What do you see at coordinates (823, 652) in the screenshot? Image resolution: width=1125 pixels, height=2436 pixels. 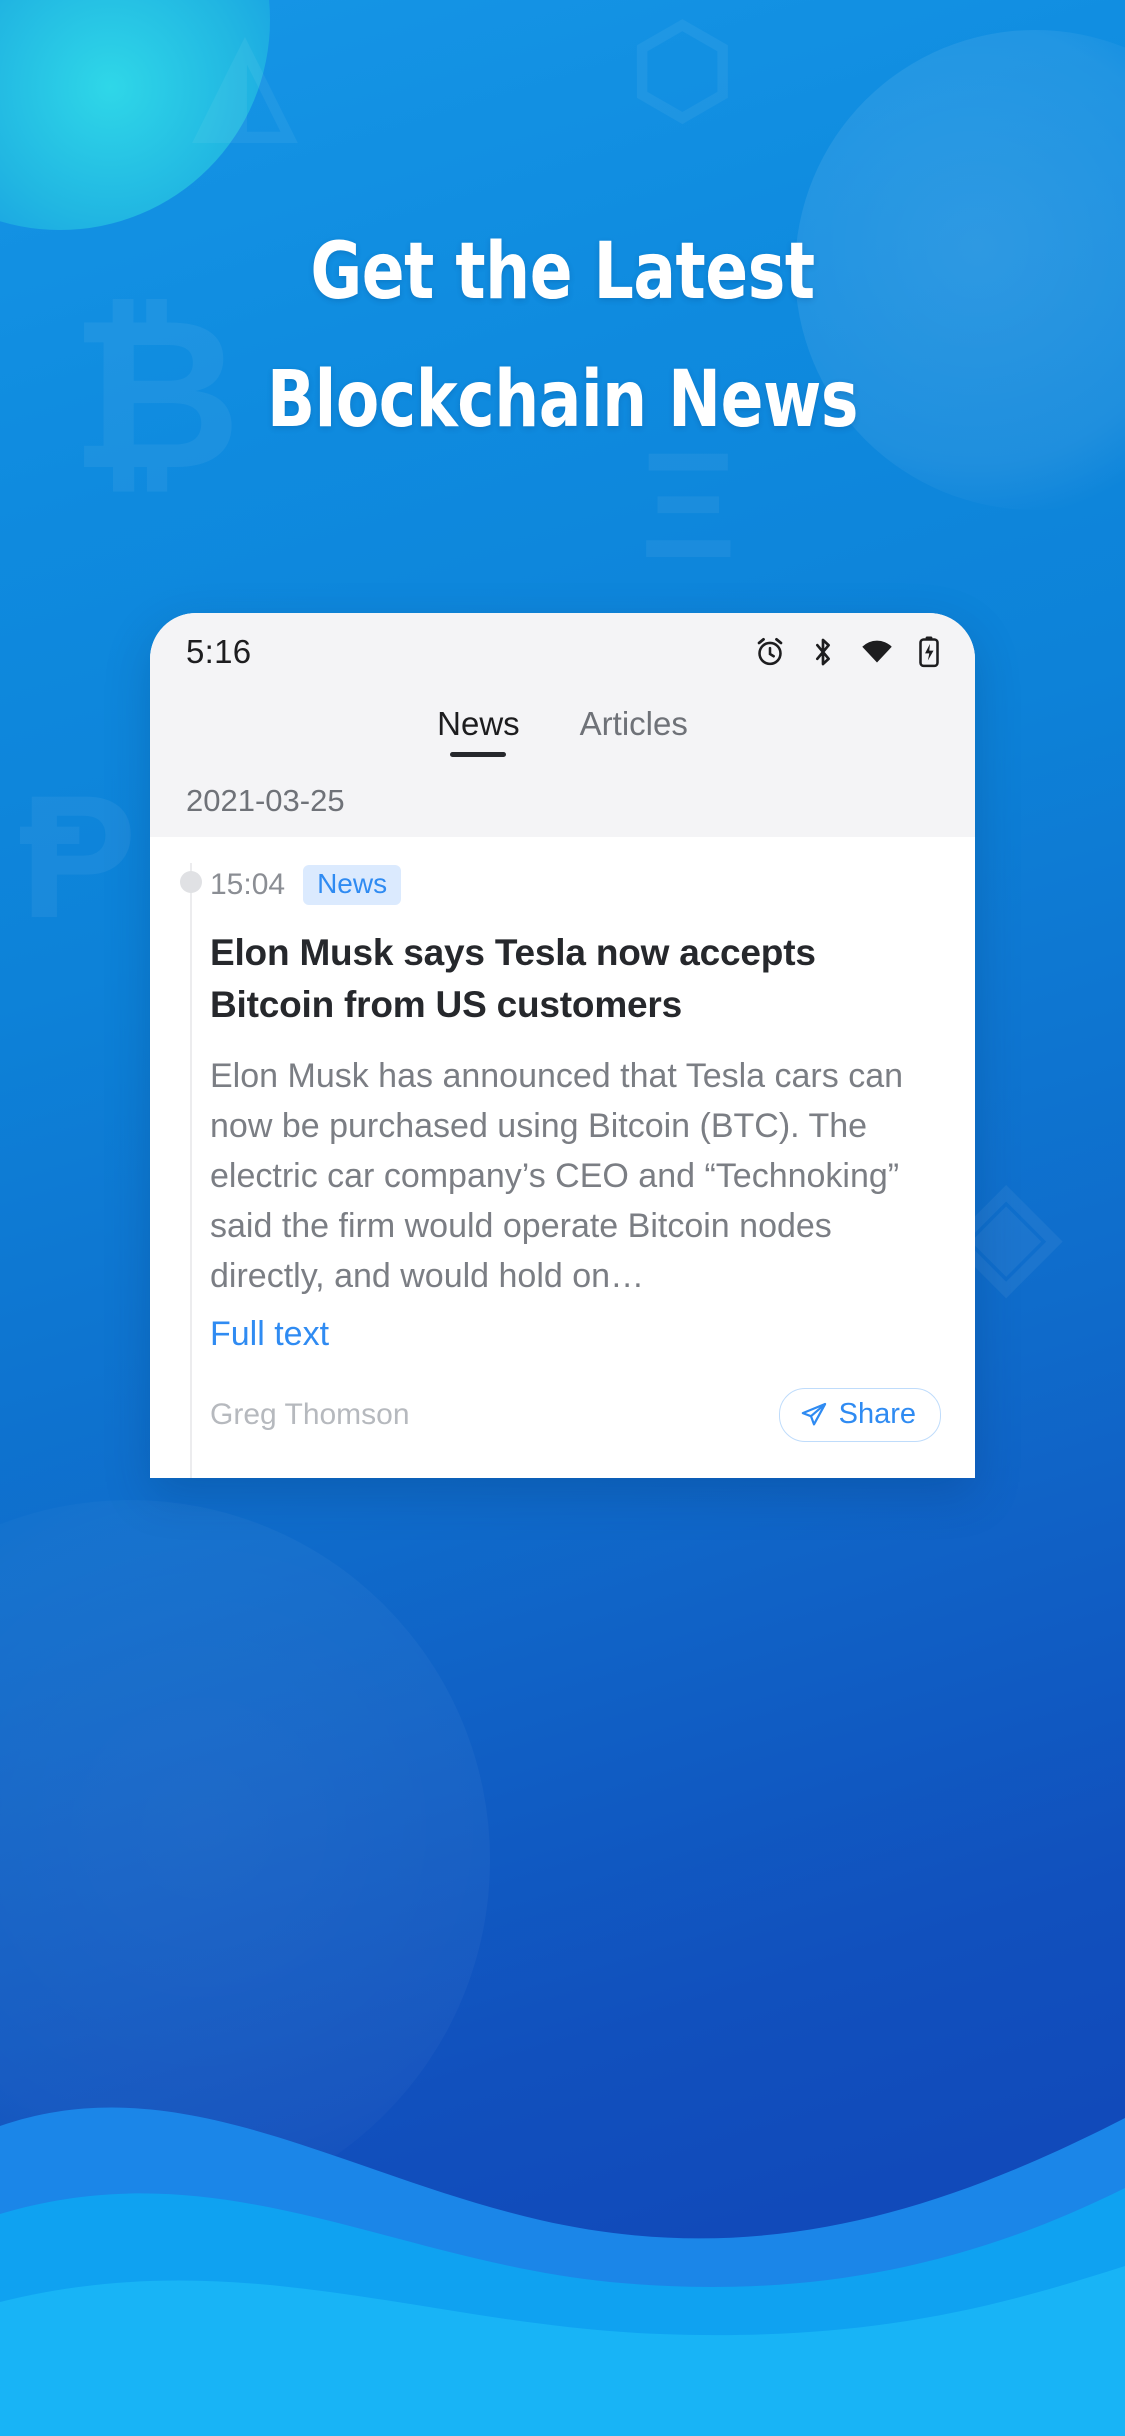 I see `bluetooth-icon` at bounding box center [823, 652].